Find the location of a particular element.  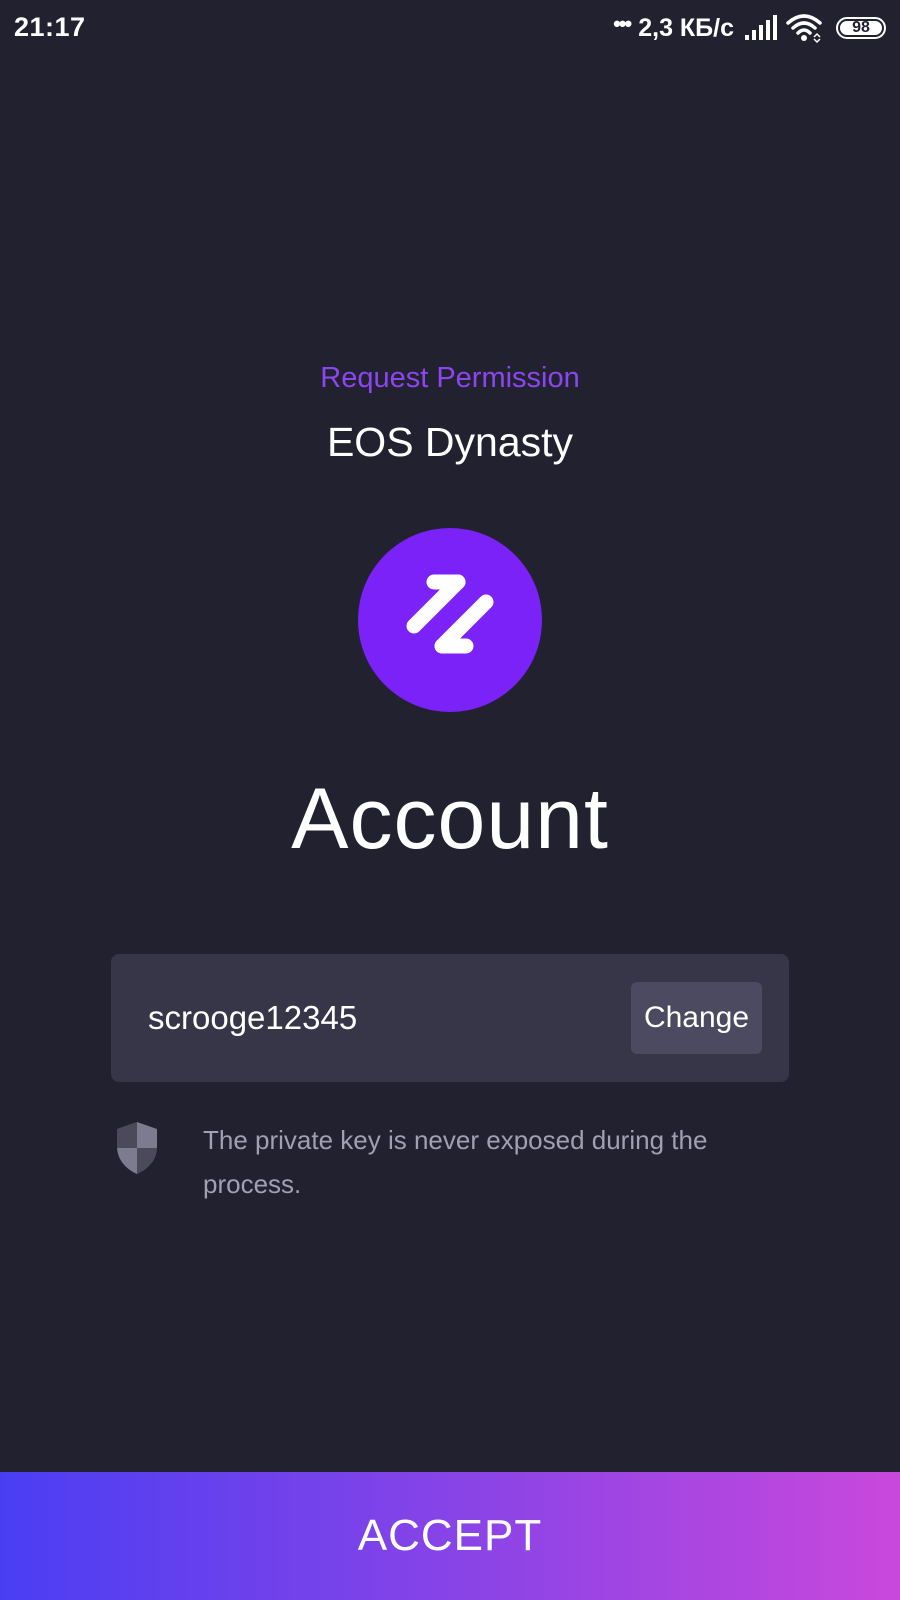

change-account-button: Change is located at coordinates (696, 1018).